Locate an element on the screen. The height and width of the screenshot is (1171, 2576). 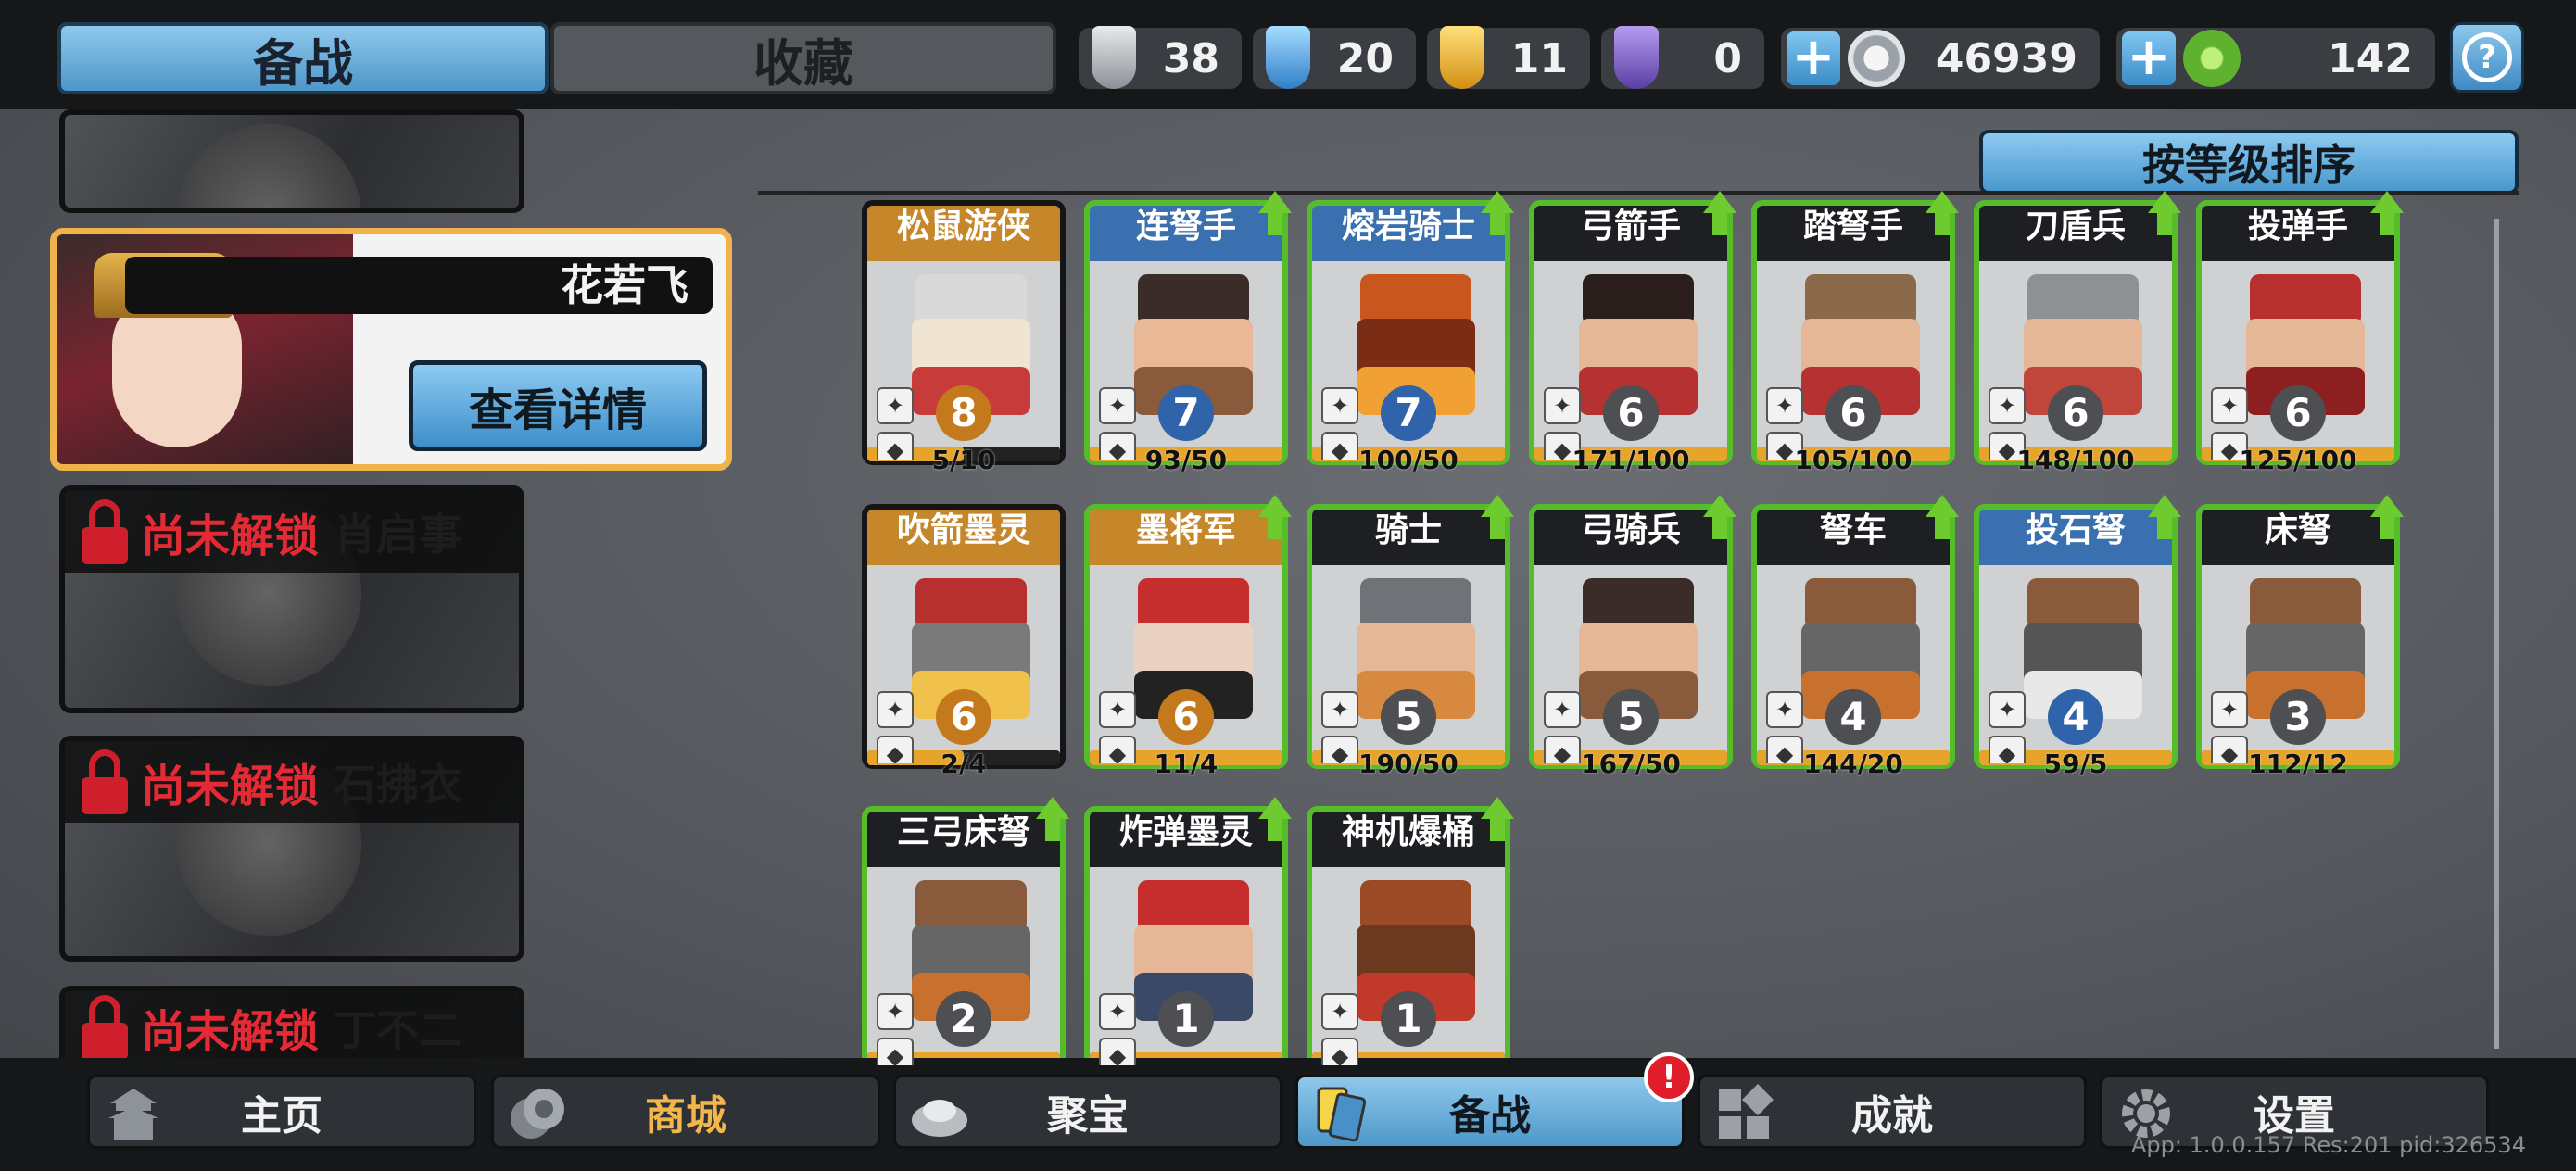
unit-progress: 190/50 is located at coordinates (1408, 764).